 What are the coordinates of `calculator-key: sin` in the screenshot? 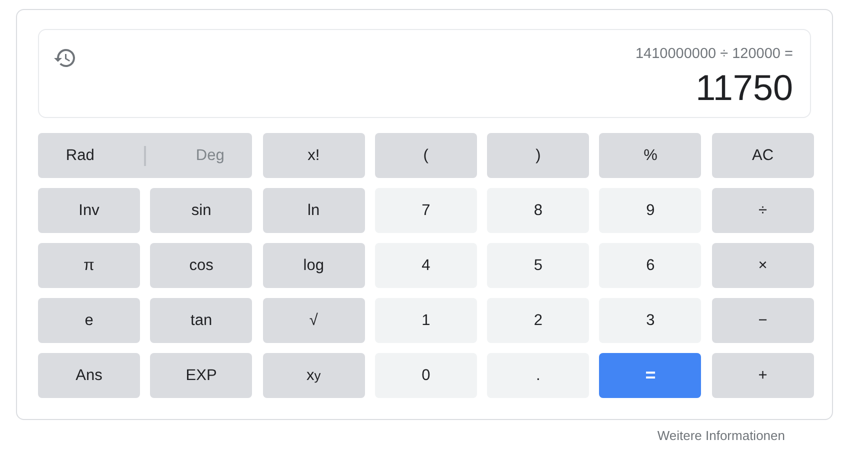 It's located at (201, 210).